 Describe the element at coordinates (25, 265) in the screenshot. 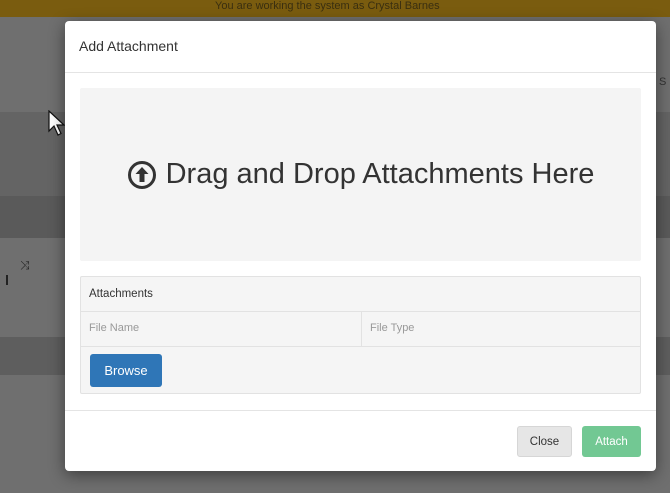

I see `shuffle-icon: ⤨` at that location.